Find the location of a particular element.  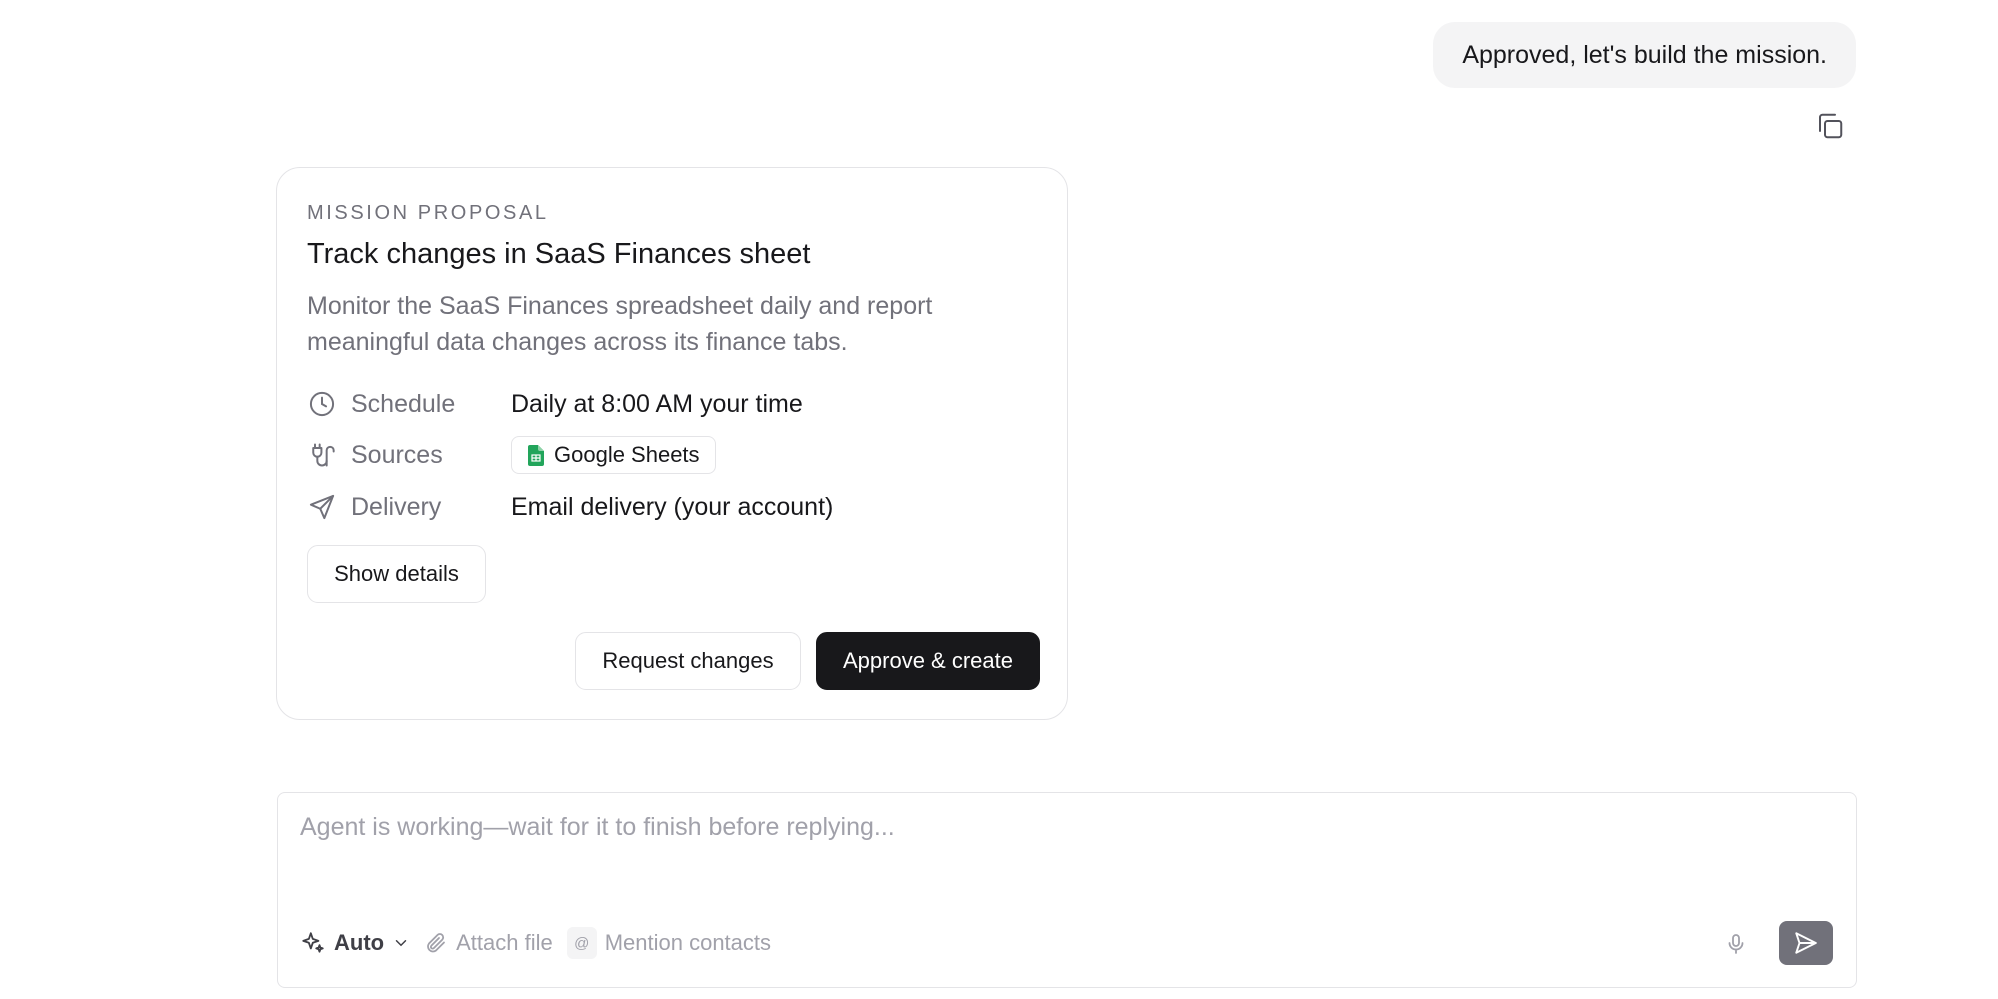

delivery-value: Email delivery (your account) is located at coordinates (672, 506).